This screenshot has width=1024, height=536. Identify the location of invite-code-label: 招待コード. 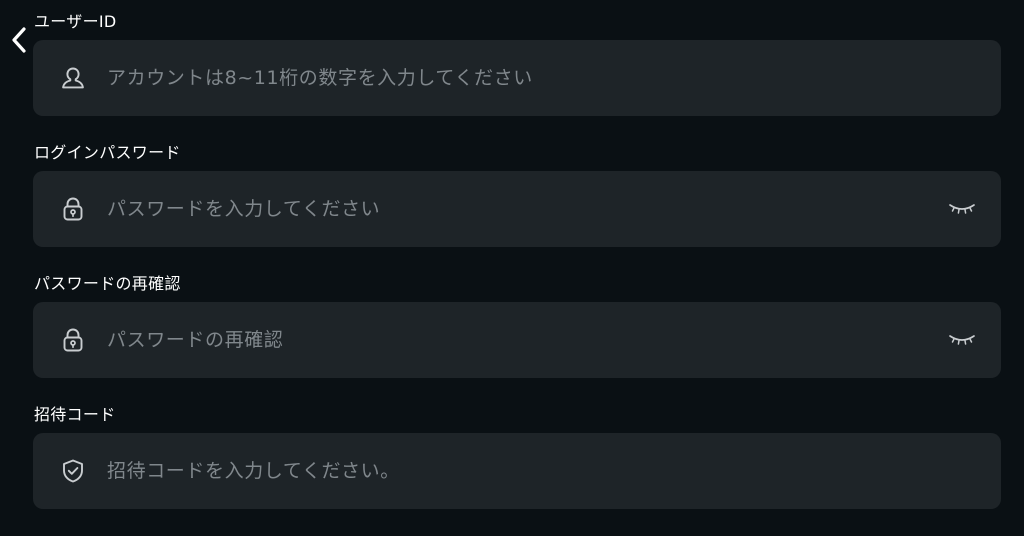
(75, 414).